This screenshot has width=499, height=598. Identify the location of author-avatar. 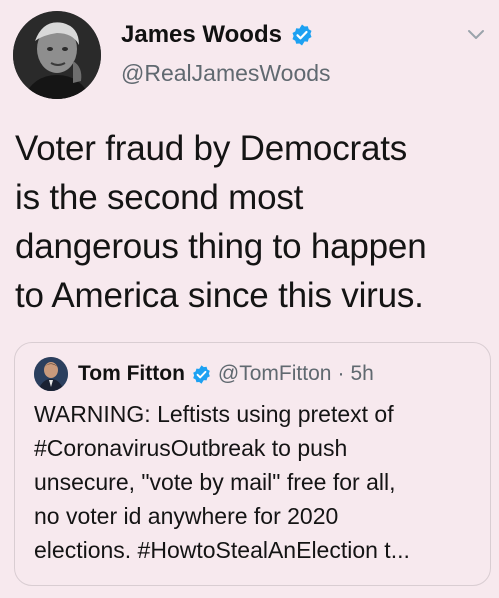
(57, 55).